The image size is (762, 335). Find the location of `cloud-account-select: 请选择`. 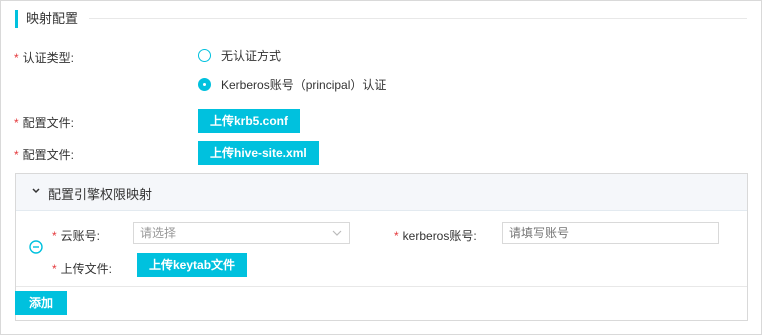

cloud-account-select: 请选择 is located at coordinates (241, 233).